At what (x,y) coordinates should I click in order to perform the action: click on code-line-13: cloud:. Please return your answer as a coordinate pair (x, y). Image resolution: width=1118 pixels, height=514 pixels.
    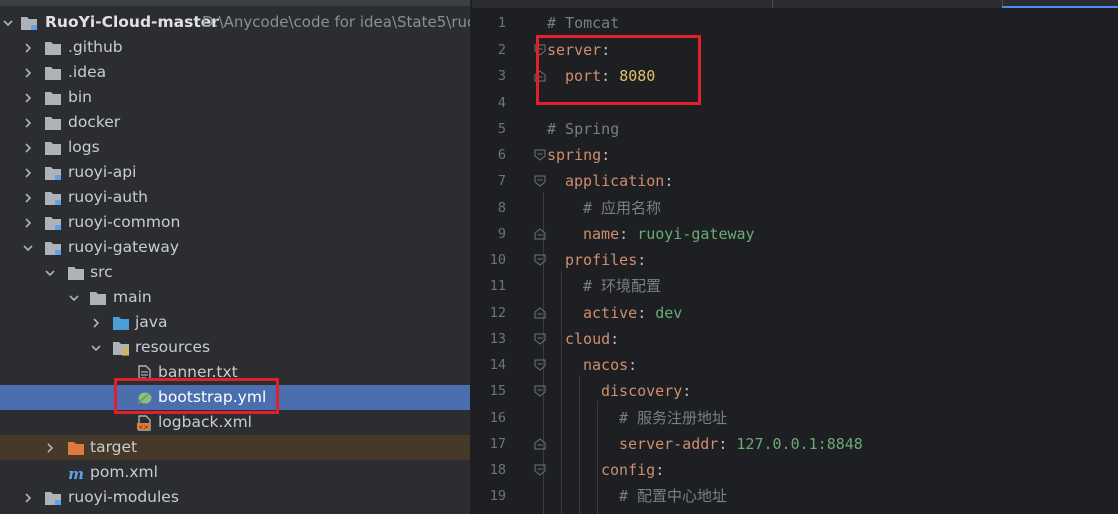
    Looking at the image, I should click on (592, 339).